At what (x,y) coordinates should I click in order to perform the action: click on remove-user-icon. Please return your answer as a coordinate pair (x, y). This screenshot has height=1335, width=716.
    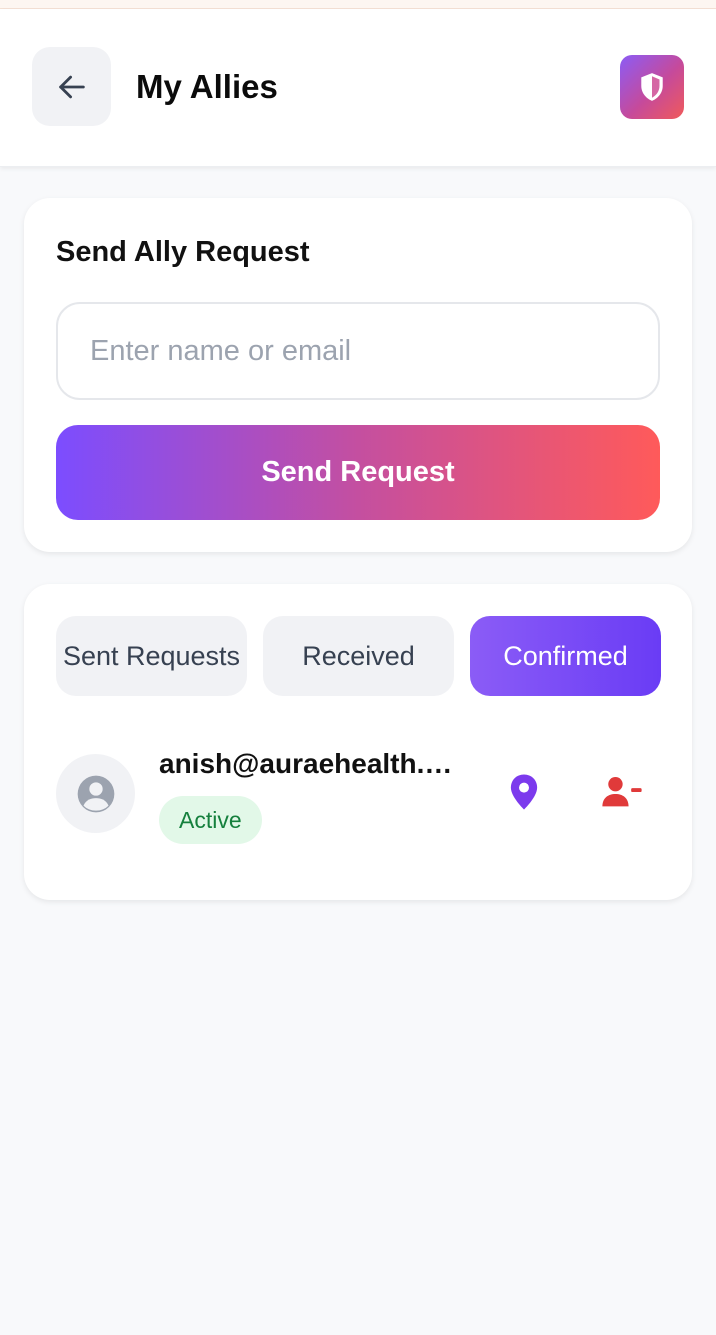
    Looking at the image, I should click on (622, 791).